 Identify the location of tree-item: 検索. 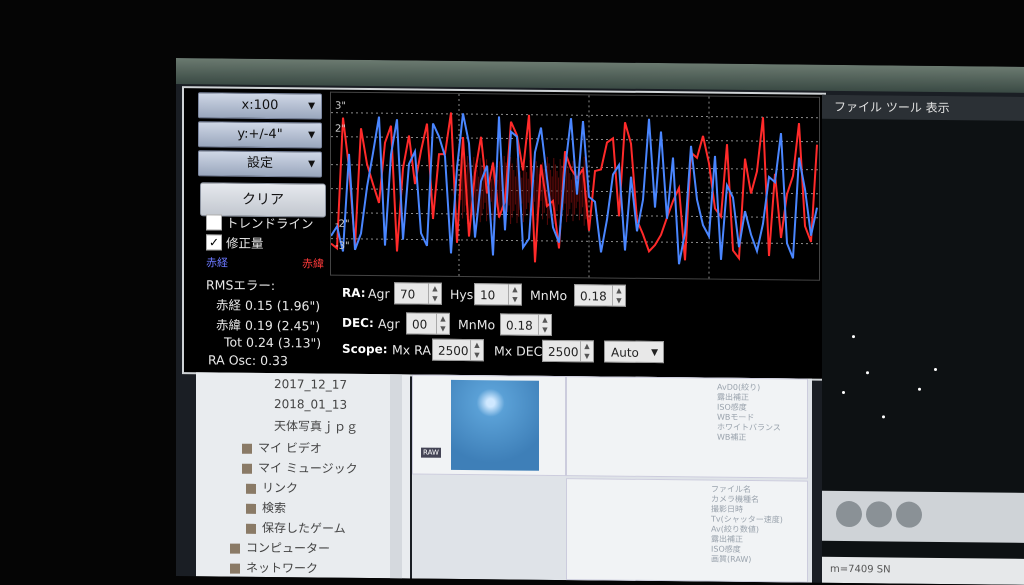
(266, 507).